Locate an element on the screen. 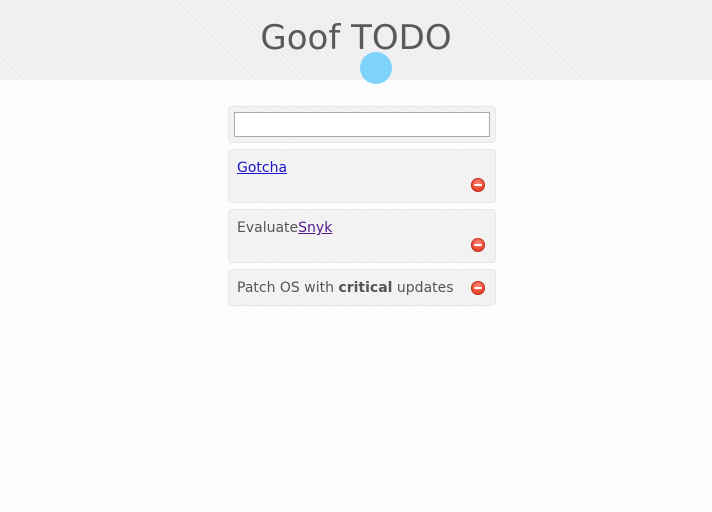  todo-item: Patch OS with critical updates is located at coordinates (362, 287).